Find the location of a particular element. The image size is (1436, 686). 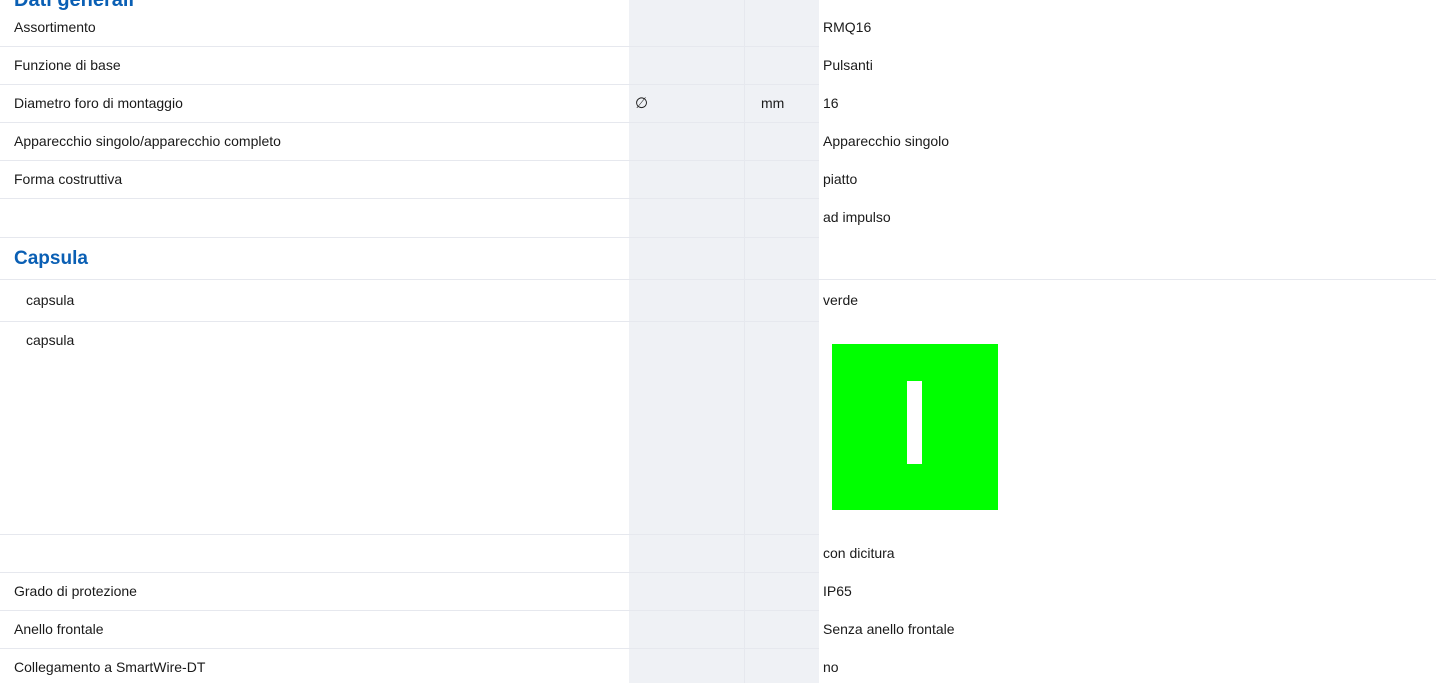

spec-row: Grado di protezione IP65 is located at coordinates (718, 592).